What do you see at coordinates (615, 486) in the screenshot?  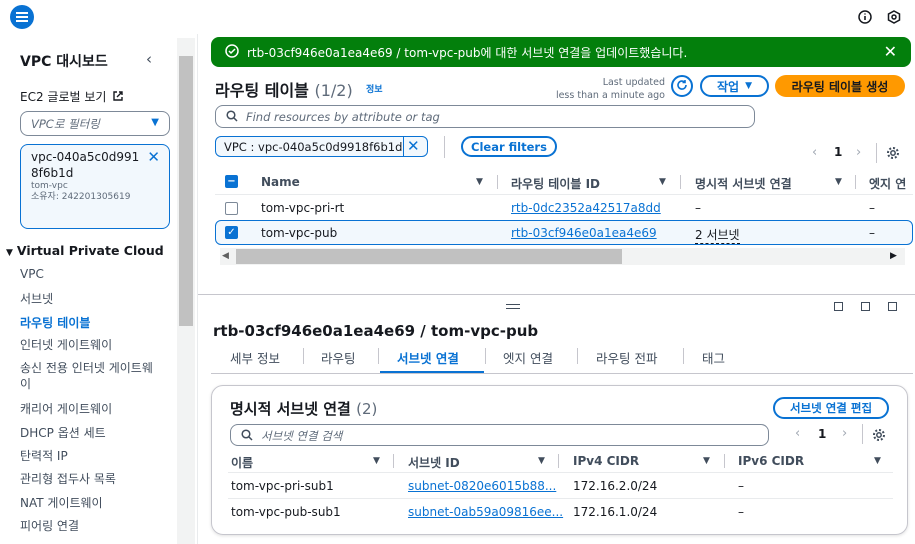 I see `table-cell-ipv4: 172.16.2.0/24` at bounding box center [615, 486].